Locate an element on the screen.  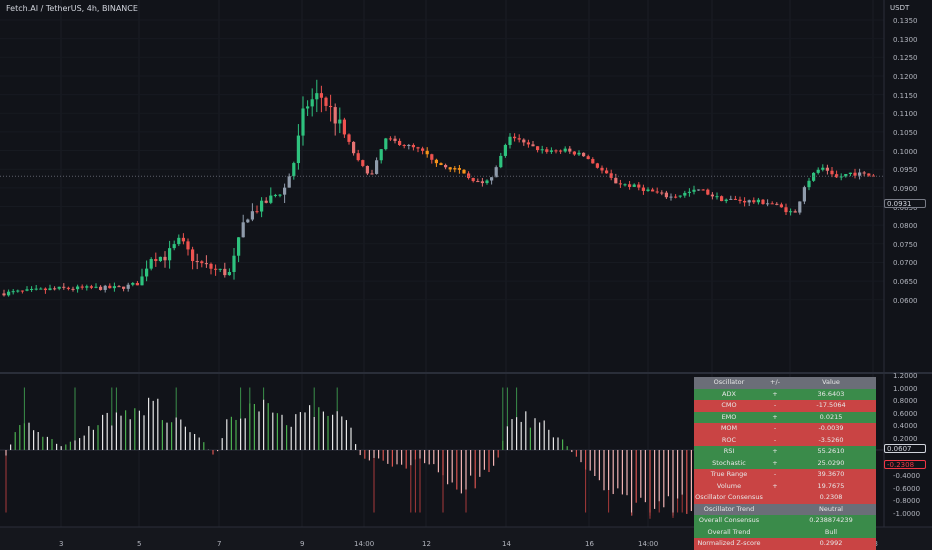
table-cell-value: Bull is located at coordinates (831, 531).